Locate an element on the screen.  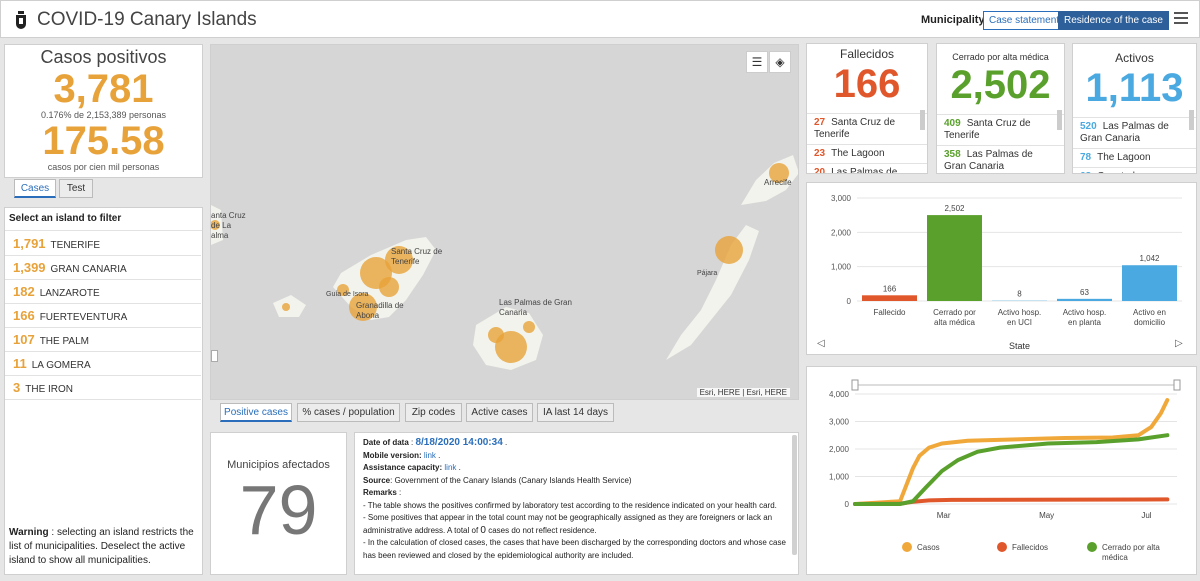
tab-percent-cases: % cases / population is located at coordinates (348, 412).